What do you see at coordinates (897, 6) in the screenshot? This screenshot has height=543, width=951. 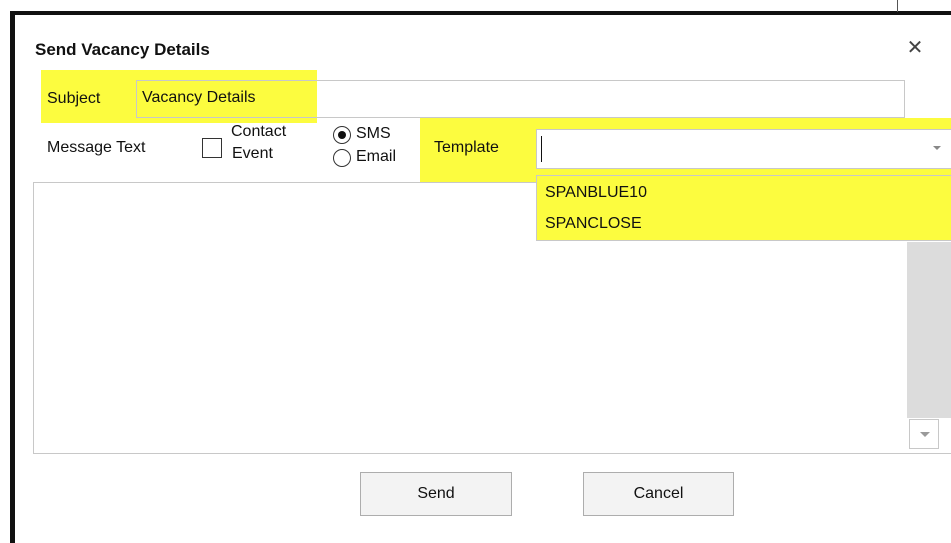 I see `frame-divider` at bounding box center [897, 6].